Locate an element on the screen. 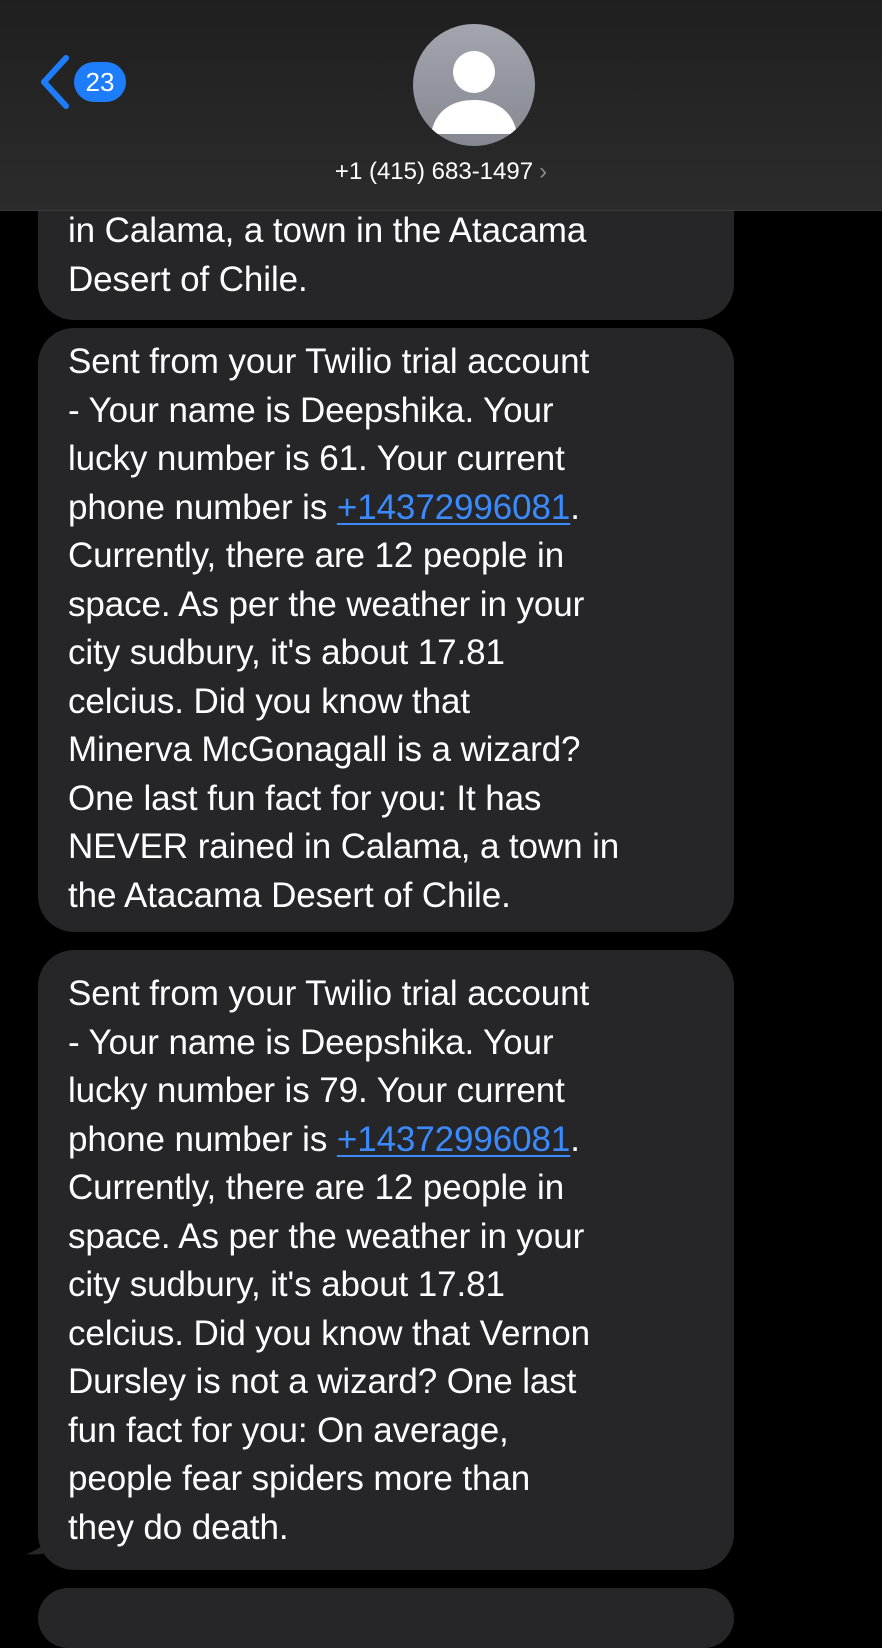  message-bubble-partial is located at coordinates (386, 1618).